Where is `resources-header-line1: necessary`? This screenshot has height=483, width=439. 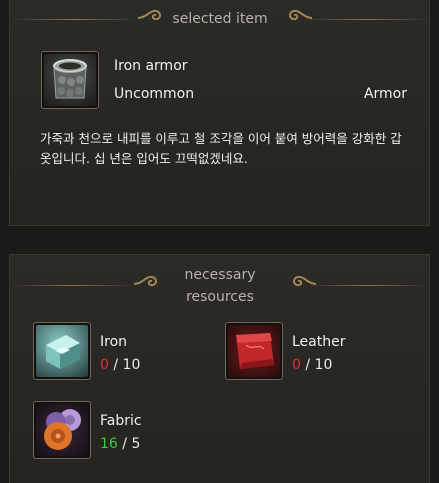
resources-header-line1: necessary is located at coordinates (220, 275).